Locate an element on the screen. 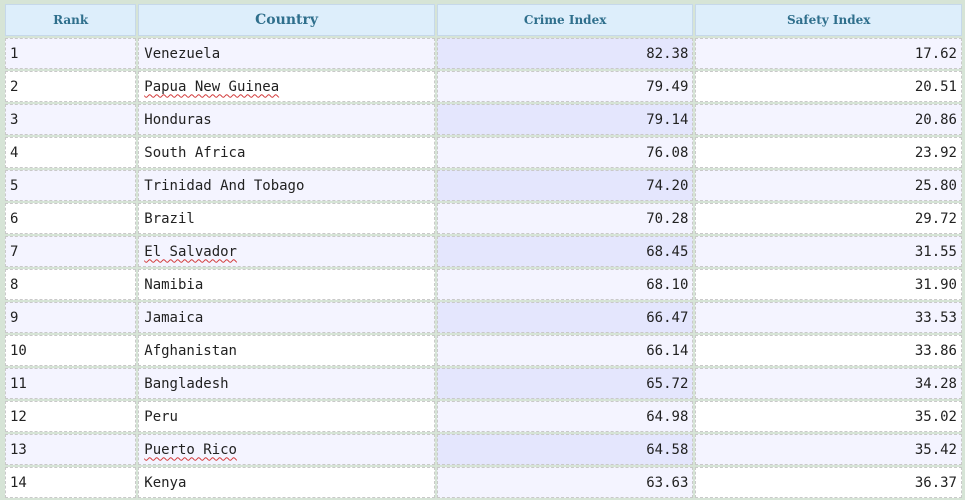  cell-country: Namibia is located at coordinates (286, 284).